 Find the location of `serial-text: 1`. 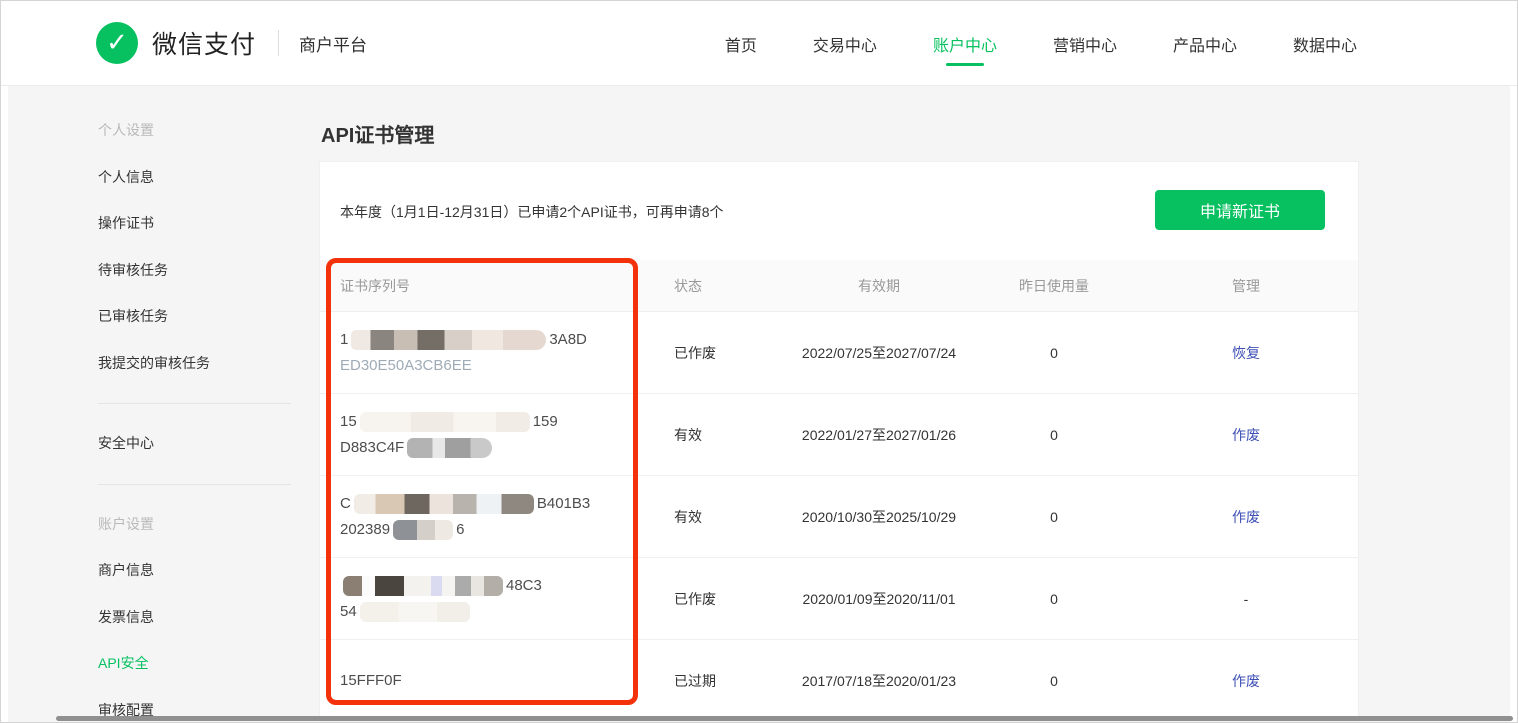

serial-text: 1 is located at coordinates (344, 339).